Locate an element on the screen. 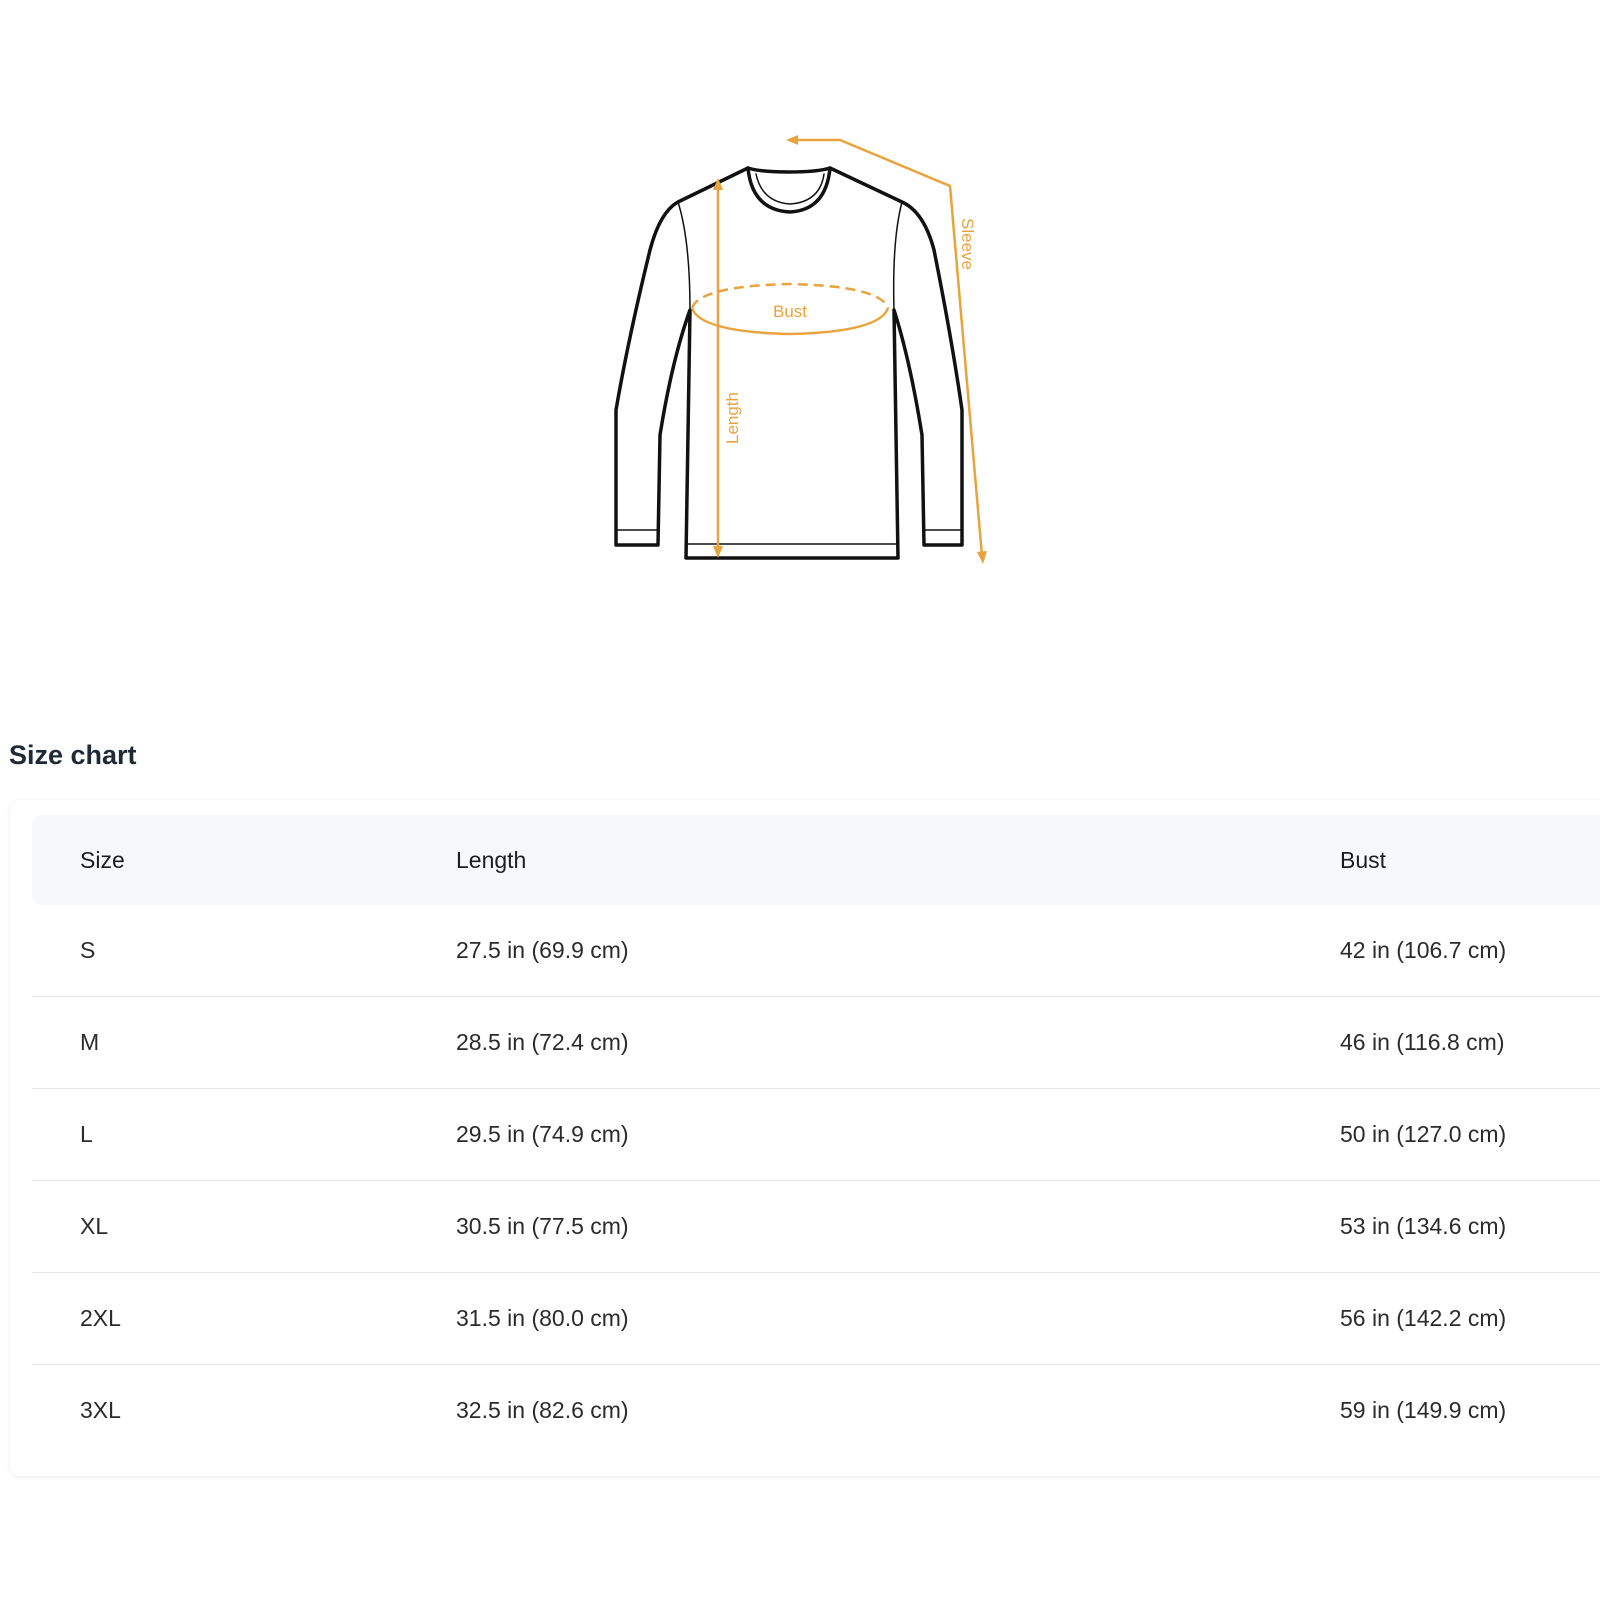 The width and height of the screenshot is (1600, 1600). length-cell: 28.5 in (72.4 cm) is located at coordinates (542, 1042).